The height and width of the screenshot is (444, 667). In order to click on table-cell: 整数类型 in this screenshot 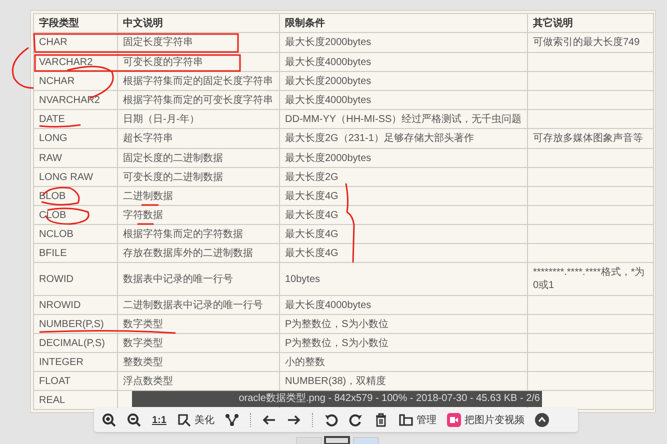, I will do `click(199, 362)`.